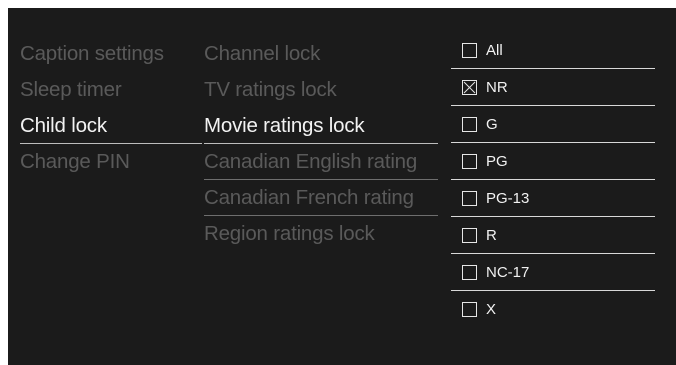  I want to click on submenu-item-canadian-french-rating: Canadian French rating, so click(321, 198).